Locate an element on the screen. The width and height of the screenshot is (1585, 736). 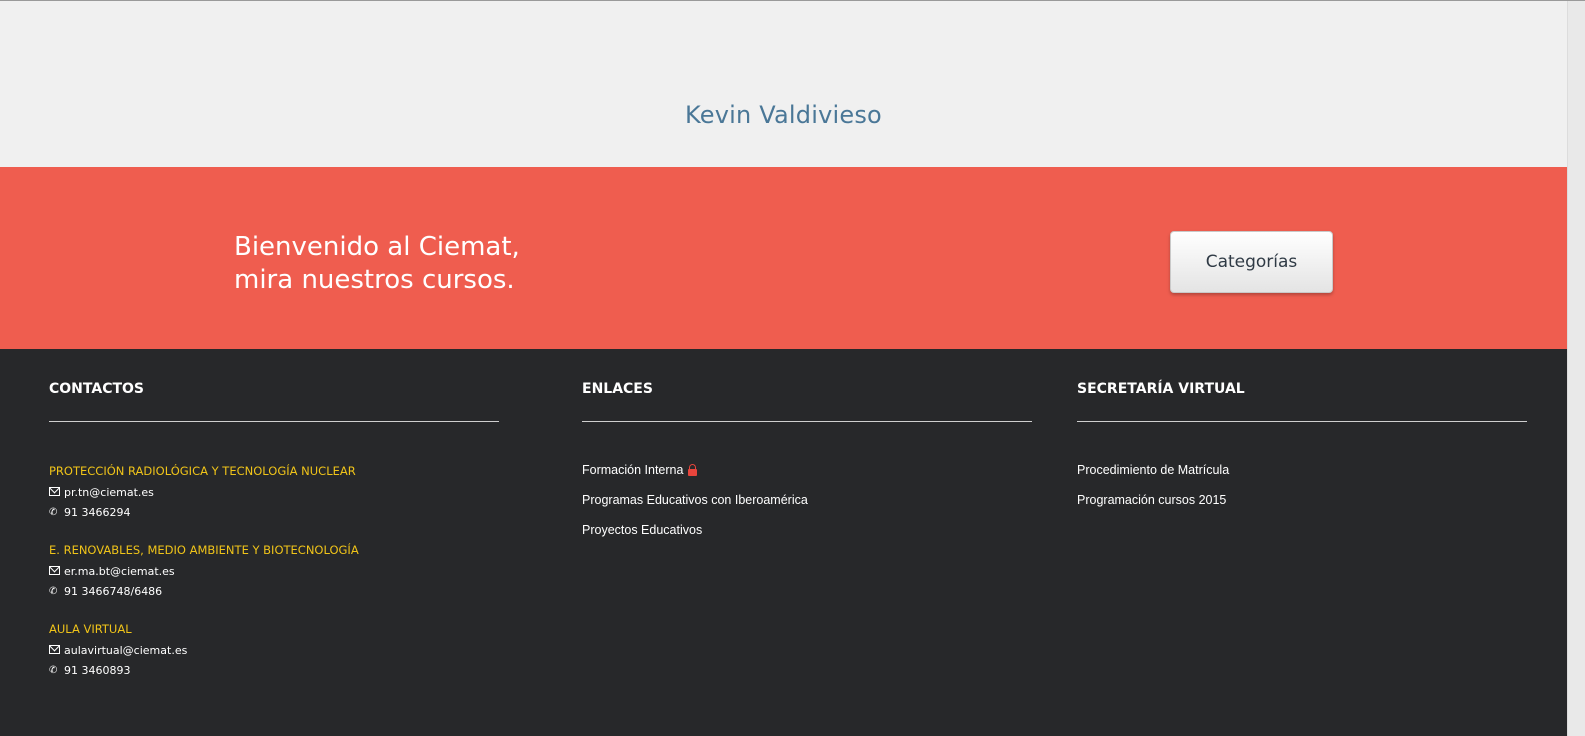
link-formacion-interna: Formación Interna is located at coordinates (640, 470).